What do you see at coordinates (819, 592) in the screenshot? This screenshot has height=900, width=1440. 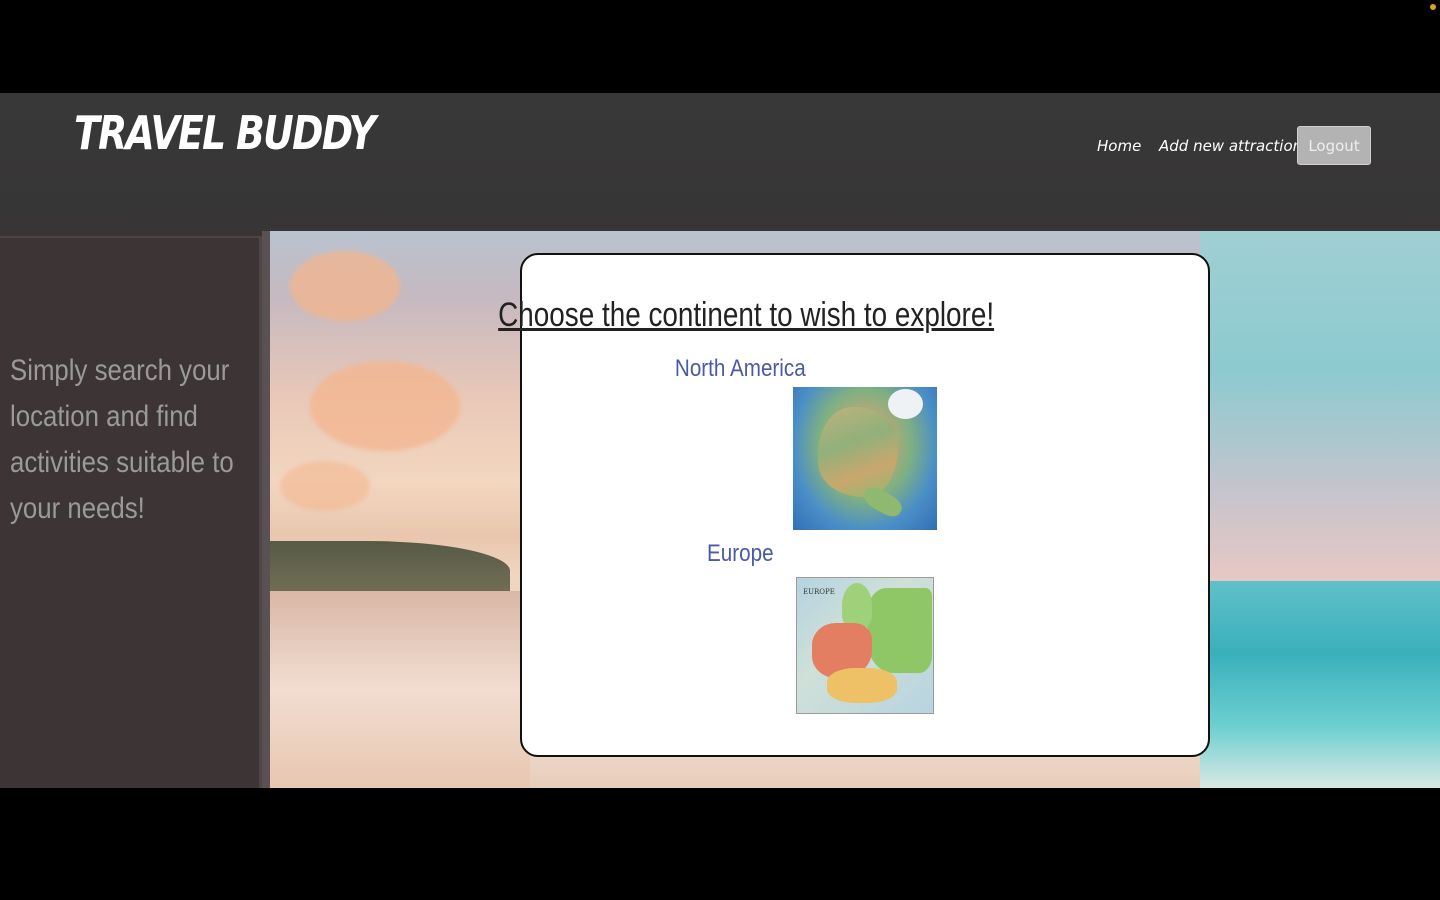 I see `map-caption: EUROPE` at bounding box center [819, 592].